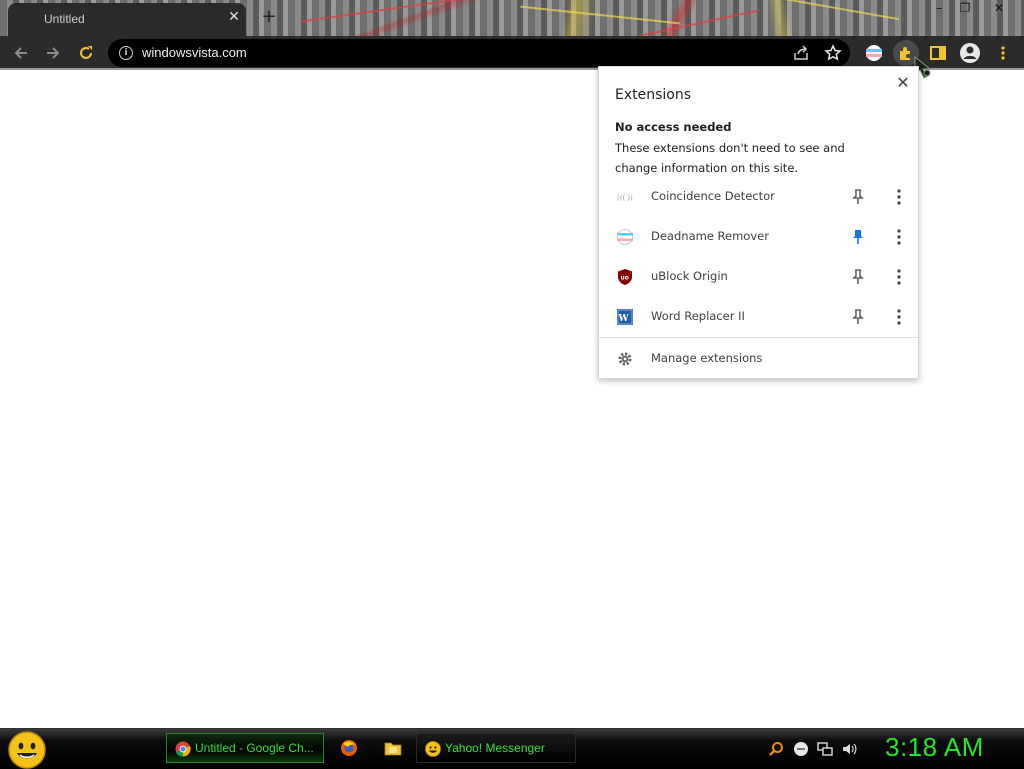  Describe the element at coordinates (689, 276) in the screenshot. I see `extension-name: uBlock Origin` at that location.